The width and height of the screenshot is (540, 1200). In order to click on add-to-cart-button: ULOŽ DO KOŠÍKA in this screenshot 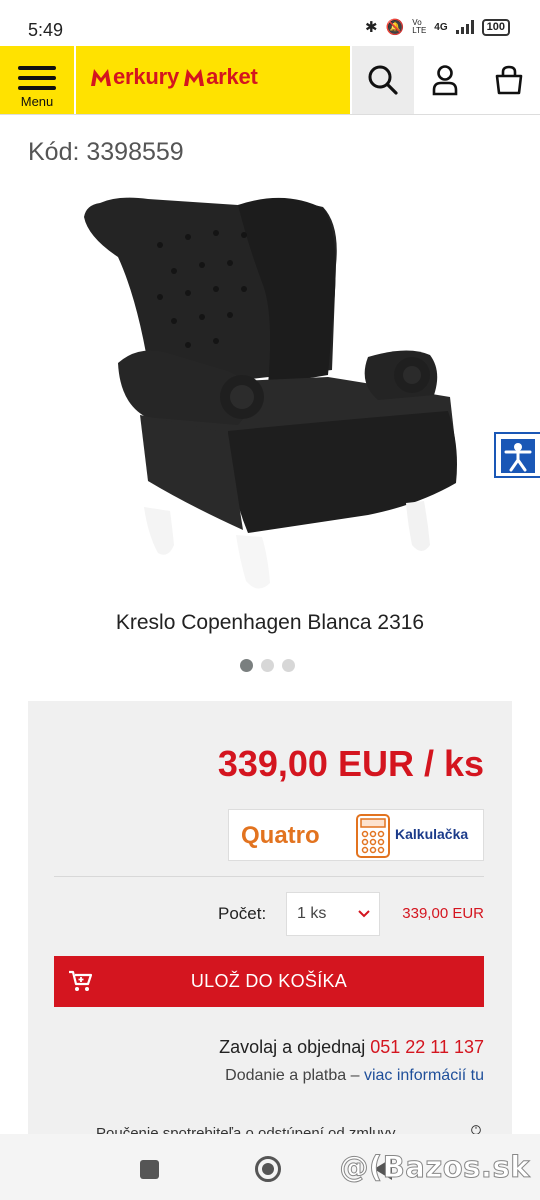, I will do `click(269, 981)`.